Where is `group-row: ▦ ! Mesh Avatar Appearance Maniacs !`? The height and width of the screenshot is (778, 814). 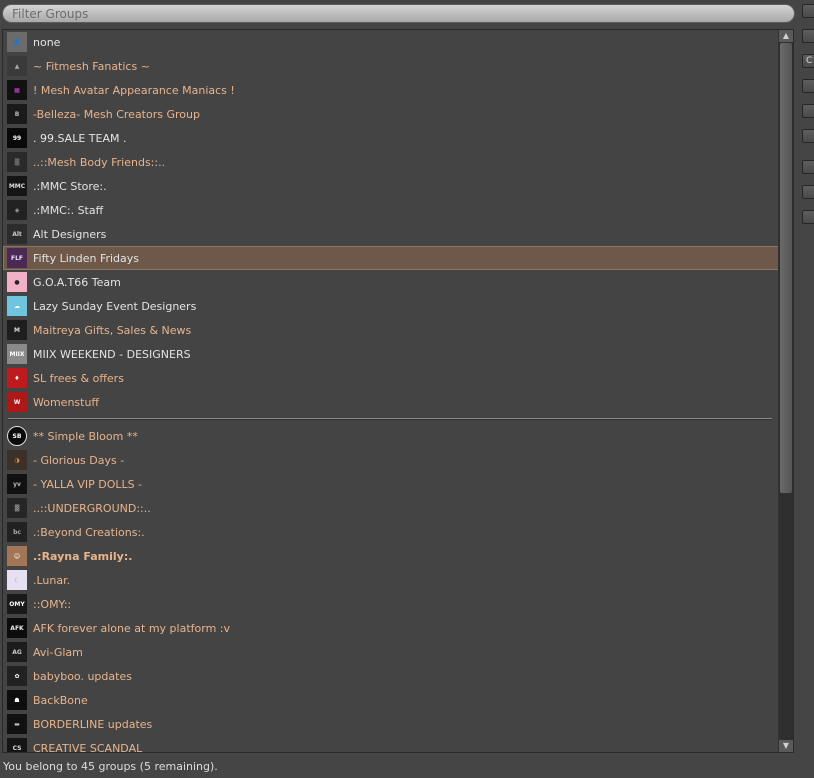 group-row: ▦ ! Mesh Avatar Appearance Maniacs ! is located at coordinates (391, 90).